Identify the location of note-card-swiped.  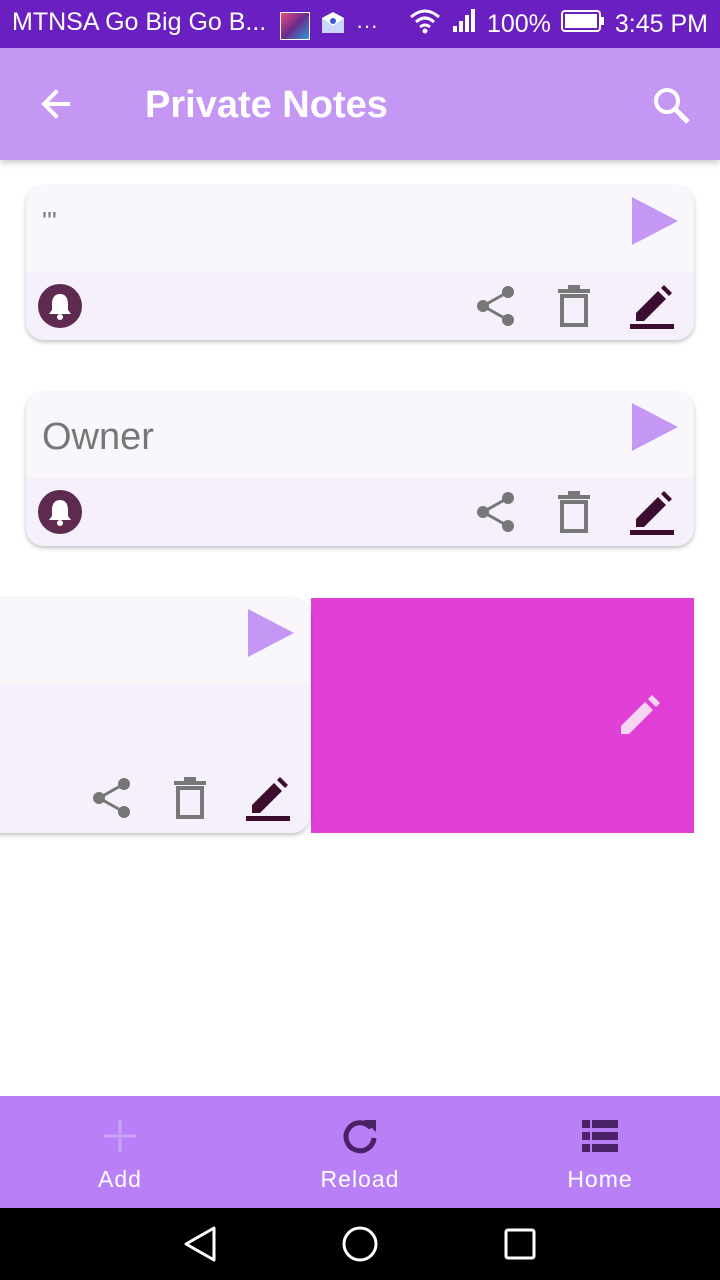
(155, 715).